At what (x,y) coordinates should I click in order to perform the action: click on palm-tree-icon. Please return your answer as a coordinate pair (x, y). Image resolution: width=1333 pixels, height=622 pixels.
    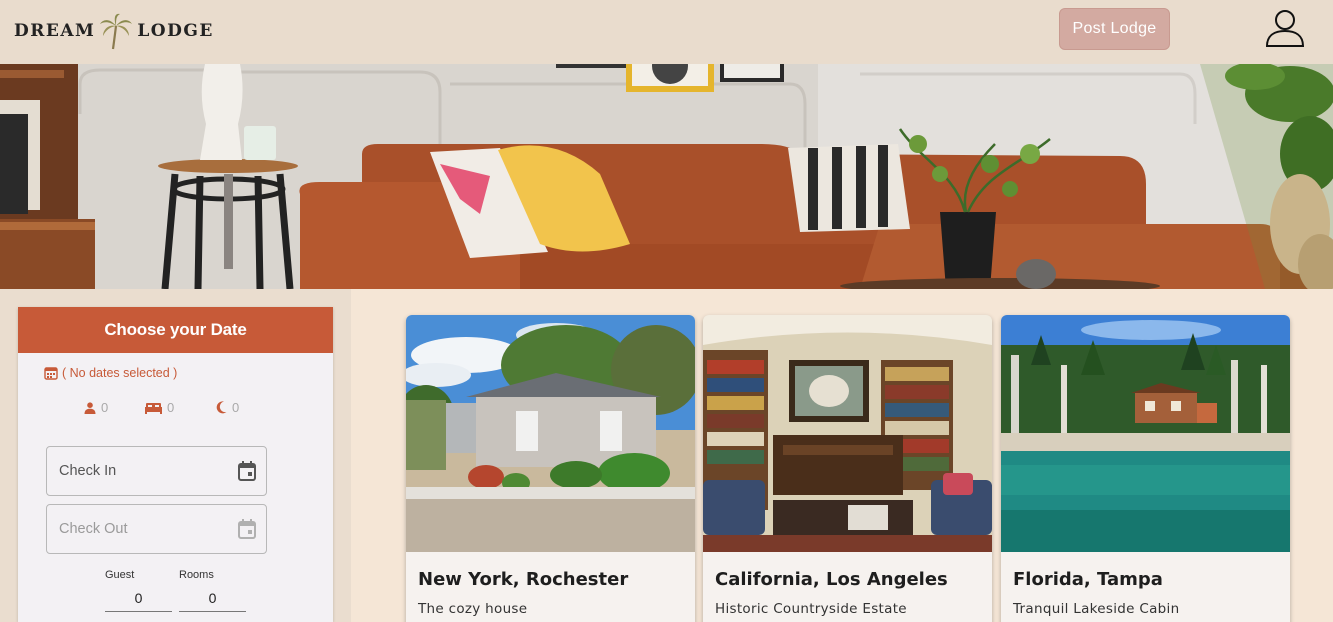
    Looking at the image, I should click on (116, 31).